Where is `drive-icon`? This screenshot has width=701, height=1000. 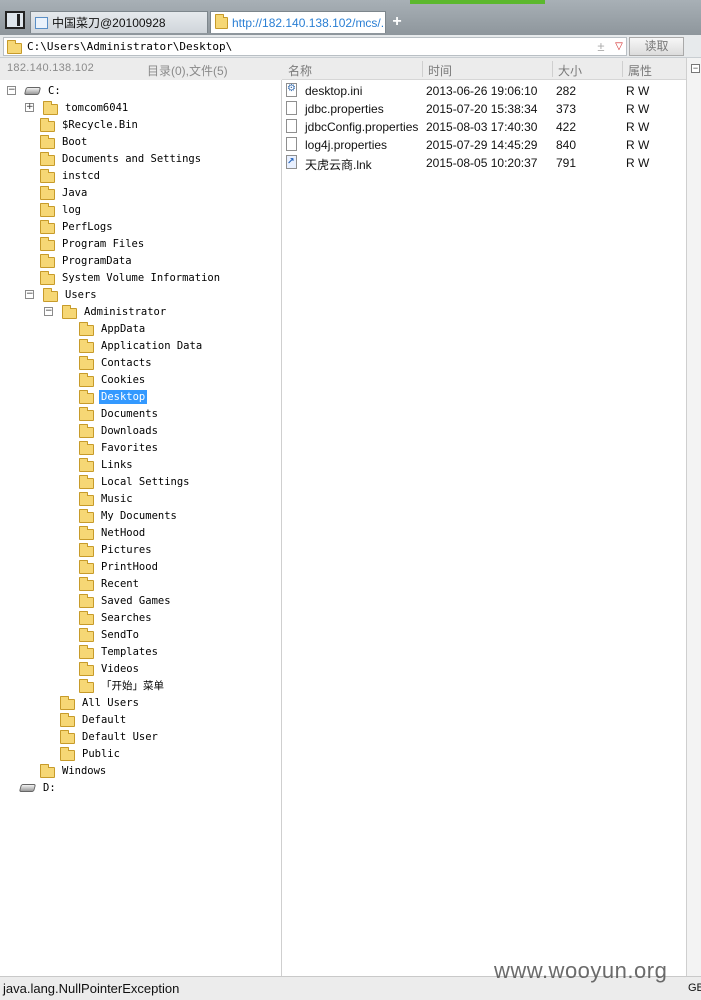 drive-icon is located at coordinates (32, 90).